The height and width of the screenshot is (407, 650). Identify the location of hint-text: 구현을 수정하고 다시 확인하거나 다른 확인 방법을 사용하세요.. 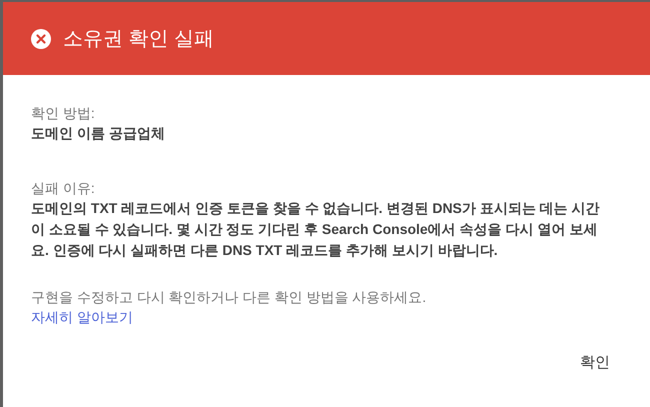
(229, 297).